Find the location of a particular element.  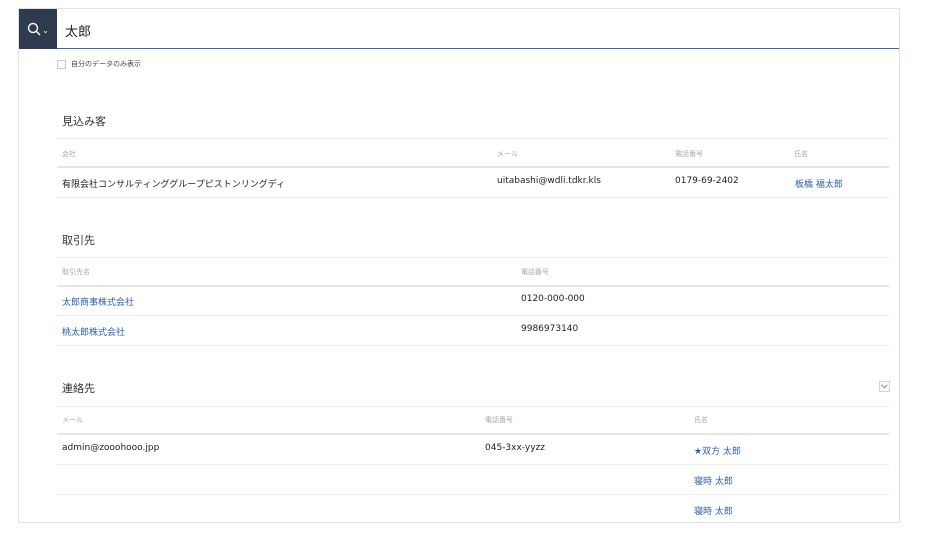

contacts-section-title: 連絡先 is located at coordinates (78, 388).